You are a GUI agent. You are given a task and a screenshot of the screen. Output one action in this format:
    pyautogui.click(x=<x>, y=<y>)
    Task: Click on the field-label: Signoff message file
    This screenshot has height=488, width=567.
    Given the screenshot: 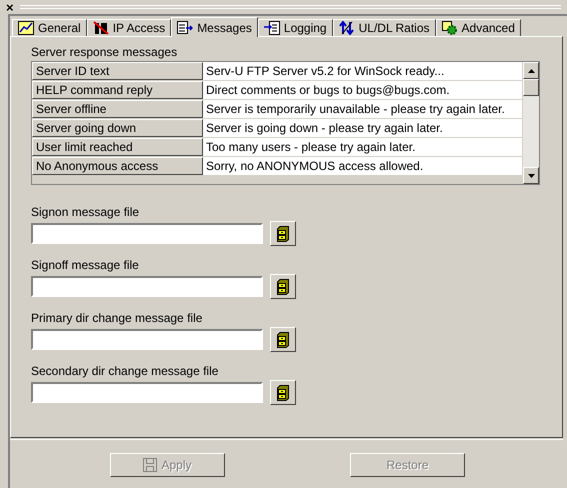 What is the action you would take?
    pyautogui.click(x=85, y=265)
    